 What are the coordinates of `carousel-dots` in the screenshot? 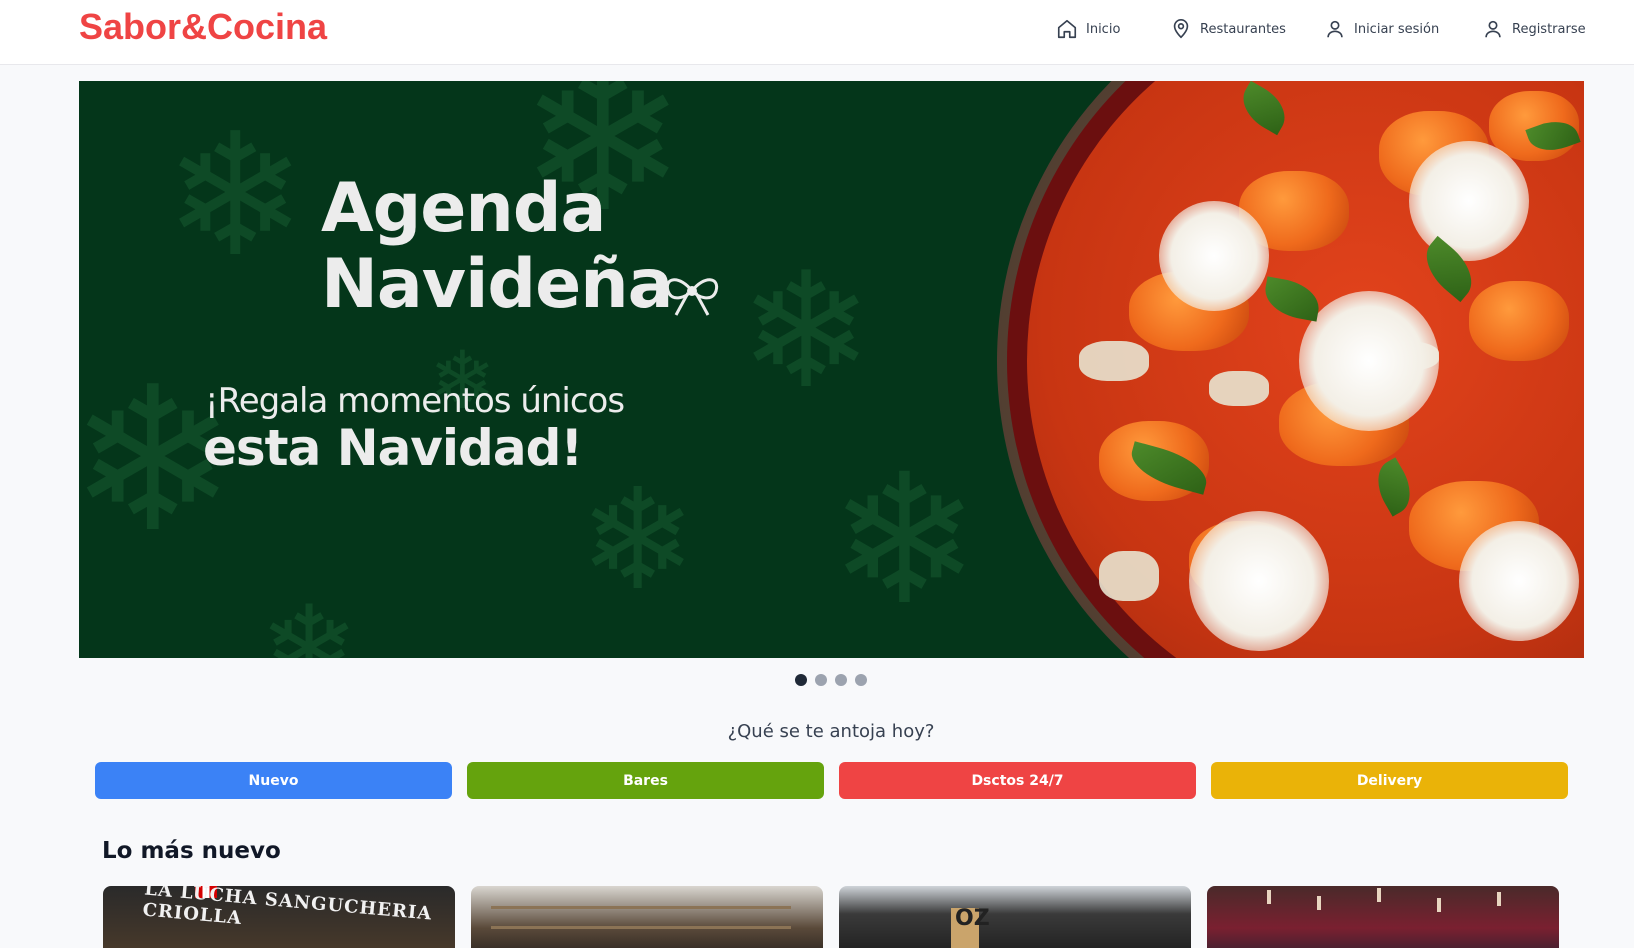 It's located at (831, 680).